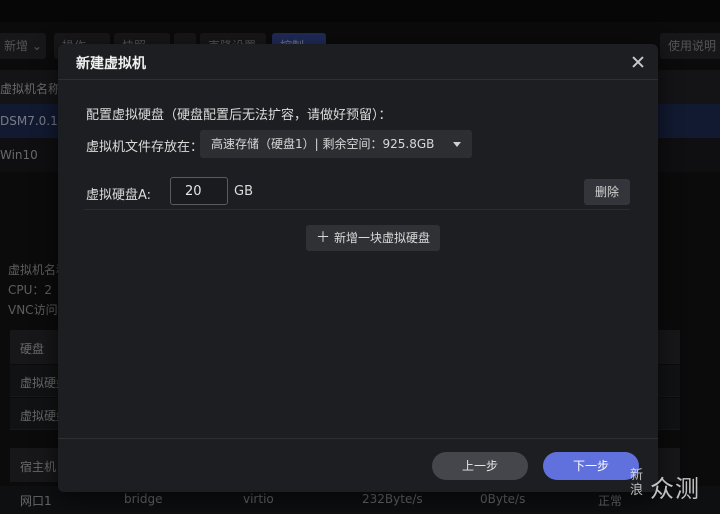 This screenshot has width=720, height=514. Describe the element at coordinates (637, 483) in the screenshot. I see `watermark-small-text: 新浪` at that location.